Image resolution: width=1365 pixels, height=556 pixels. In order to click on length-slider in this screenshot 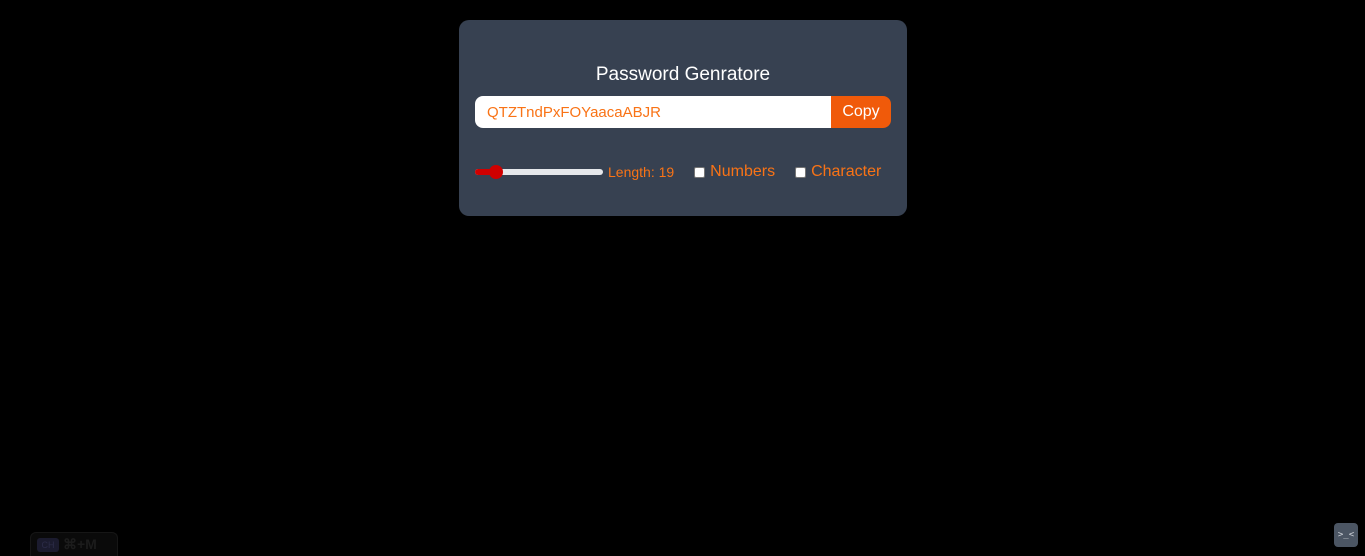, I will do `click(539, 172)`.